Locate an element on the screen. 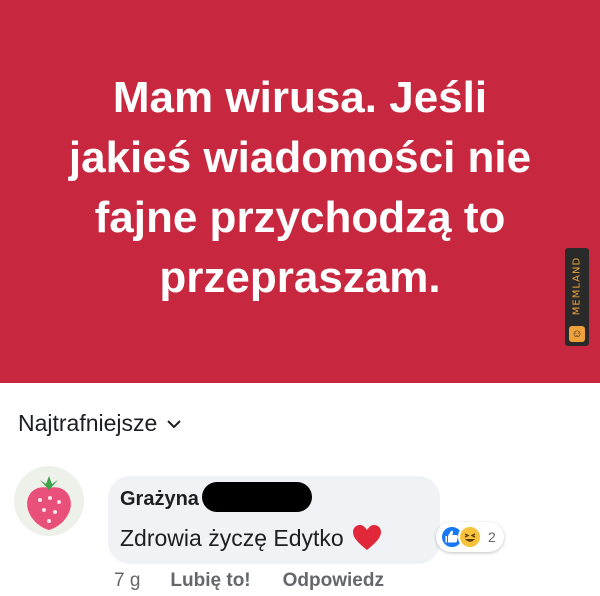 The height and width of the screenshot is (596, 600). like-button: Lubię to! is located at coordinates (210, 581).